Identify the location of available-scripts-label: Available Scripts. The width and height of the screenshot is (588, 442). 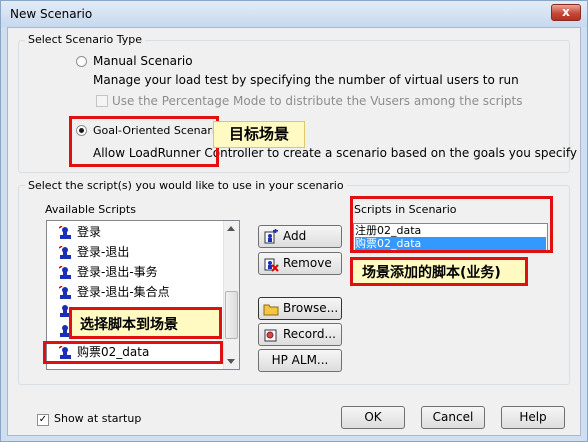
(90, 209).